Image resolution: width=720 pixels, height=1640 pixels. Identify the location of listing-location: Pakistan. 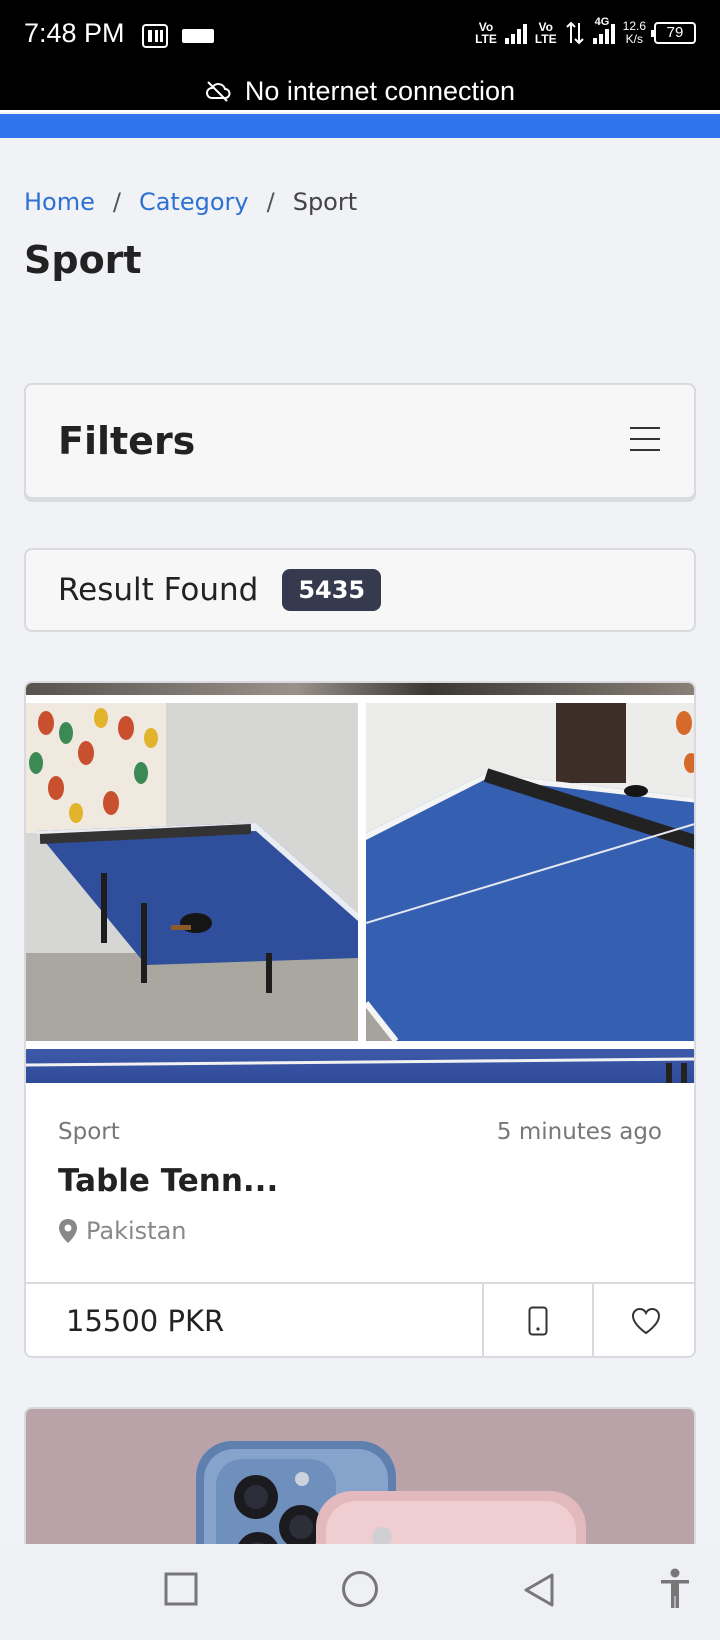
(122, 1231).